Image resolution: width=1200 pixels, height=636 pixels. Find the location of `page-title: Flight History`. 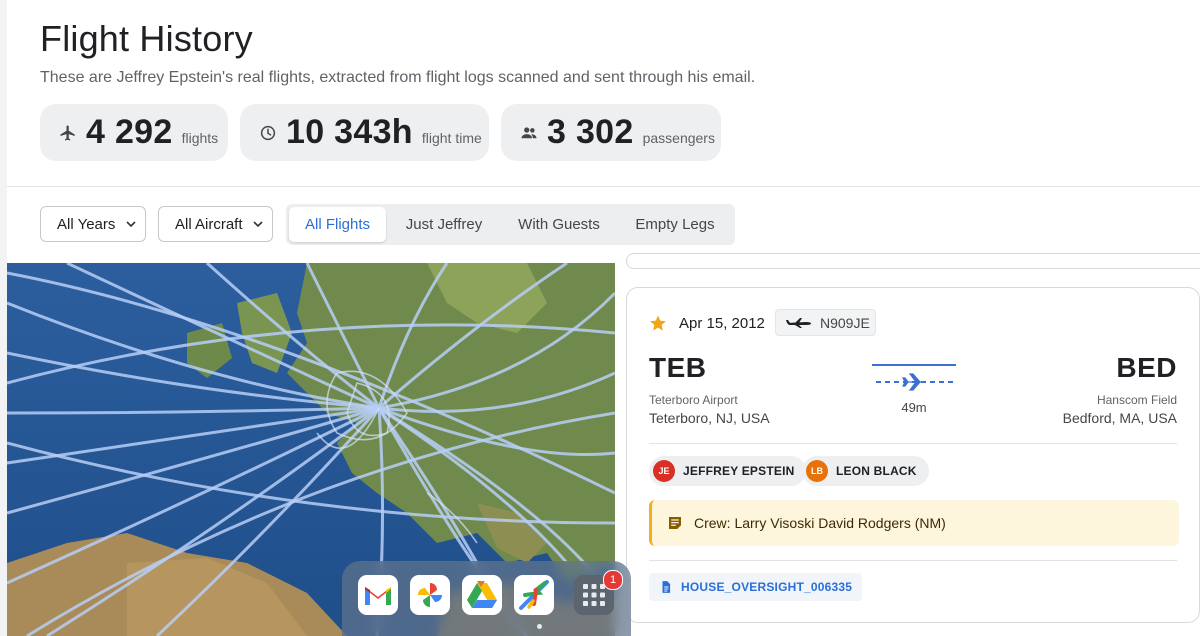

page-title: Flight History is located at coordinates (146, 38).